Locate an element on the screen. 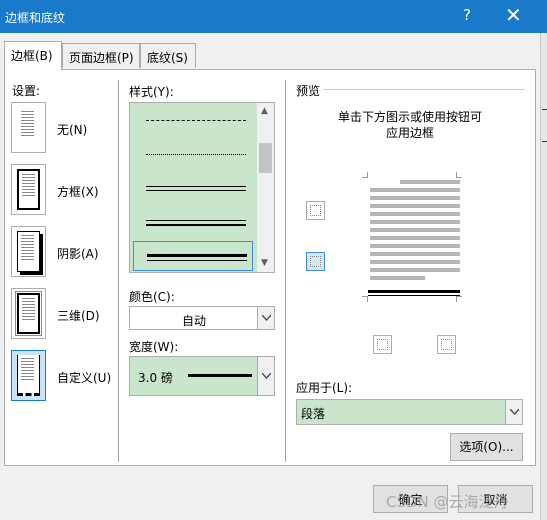  scroll-down-arrow-icon: ▼ is located at coordinates (264, 263).